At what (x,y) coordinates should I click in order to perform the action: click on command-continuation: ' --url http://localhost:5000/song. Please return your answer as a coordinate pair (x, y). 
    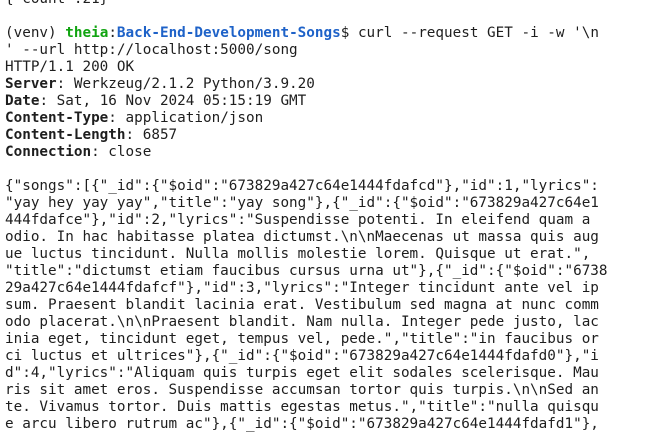
    Looking at the image, I should click on (151, 50).